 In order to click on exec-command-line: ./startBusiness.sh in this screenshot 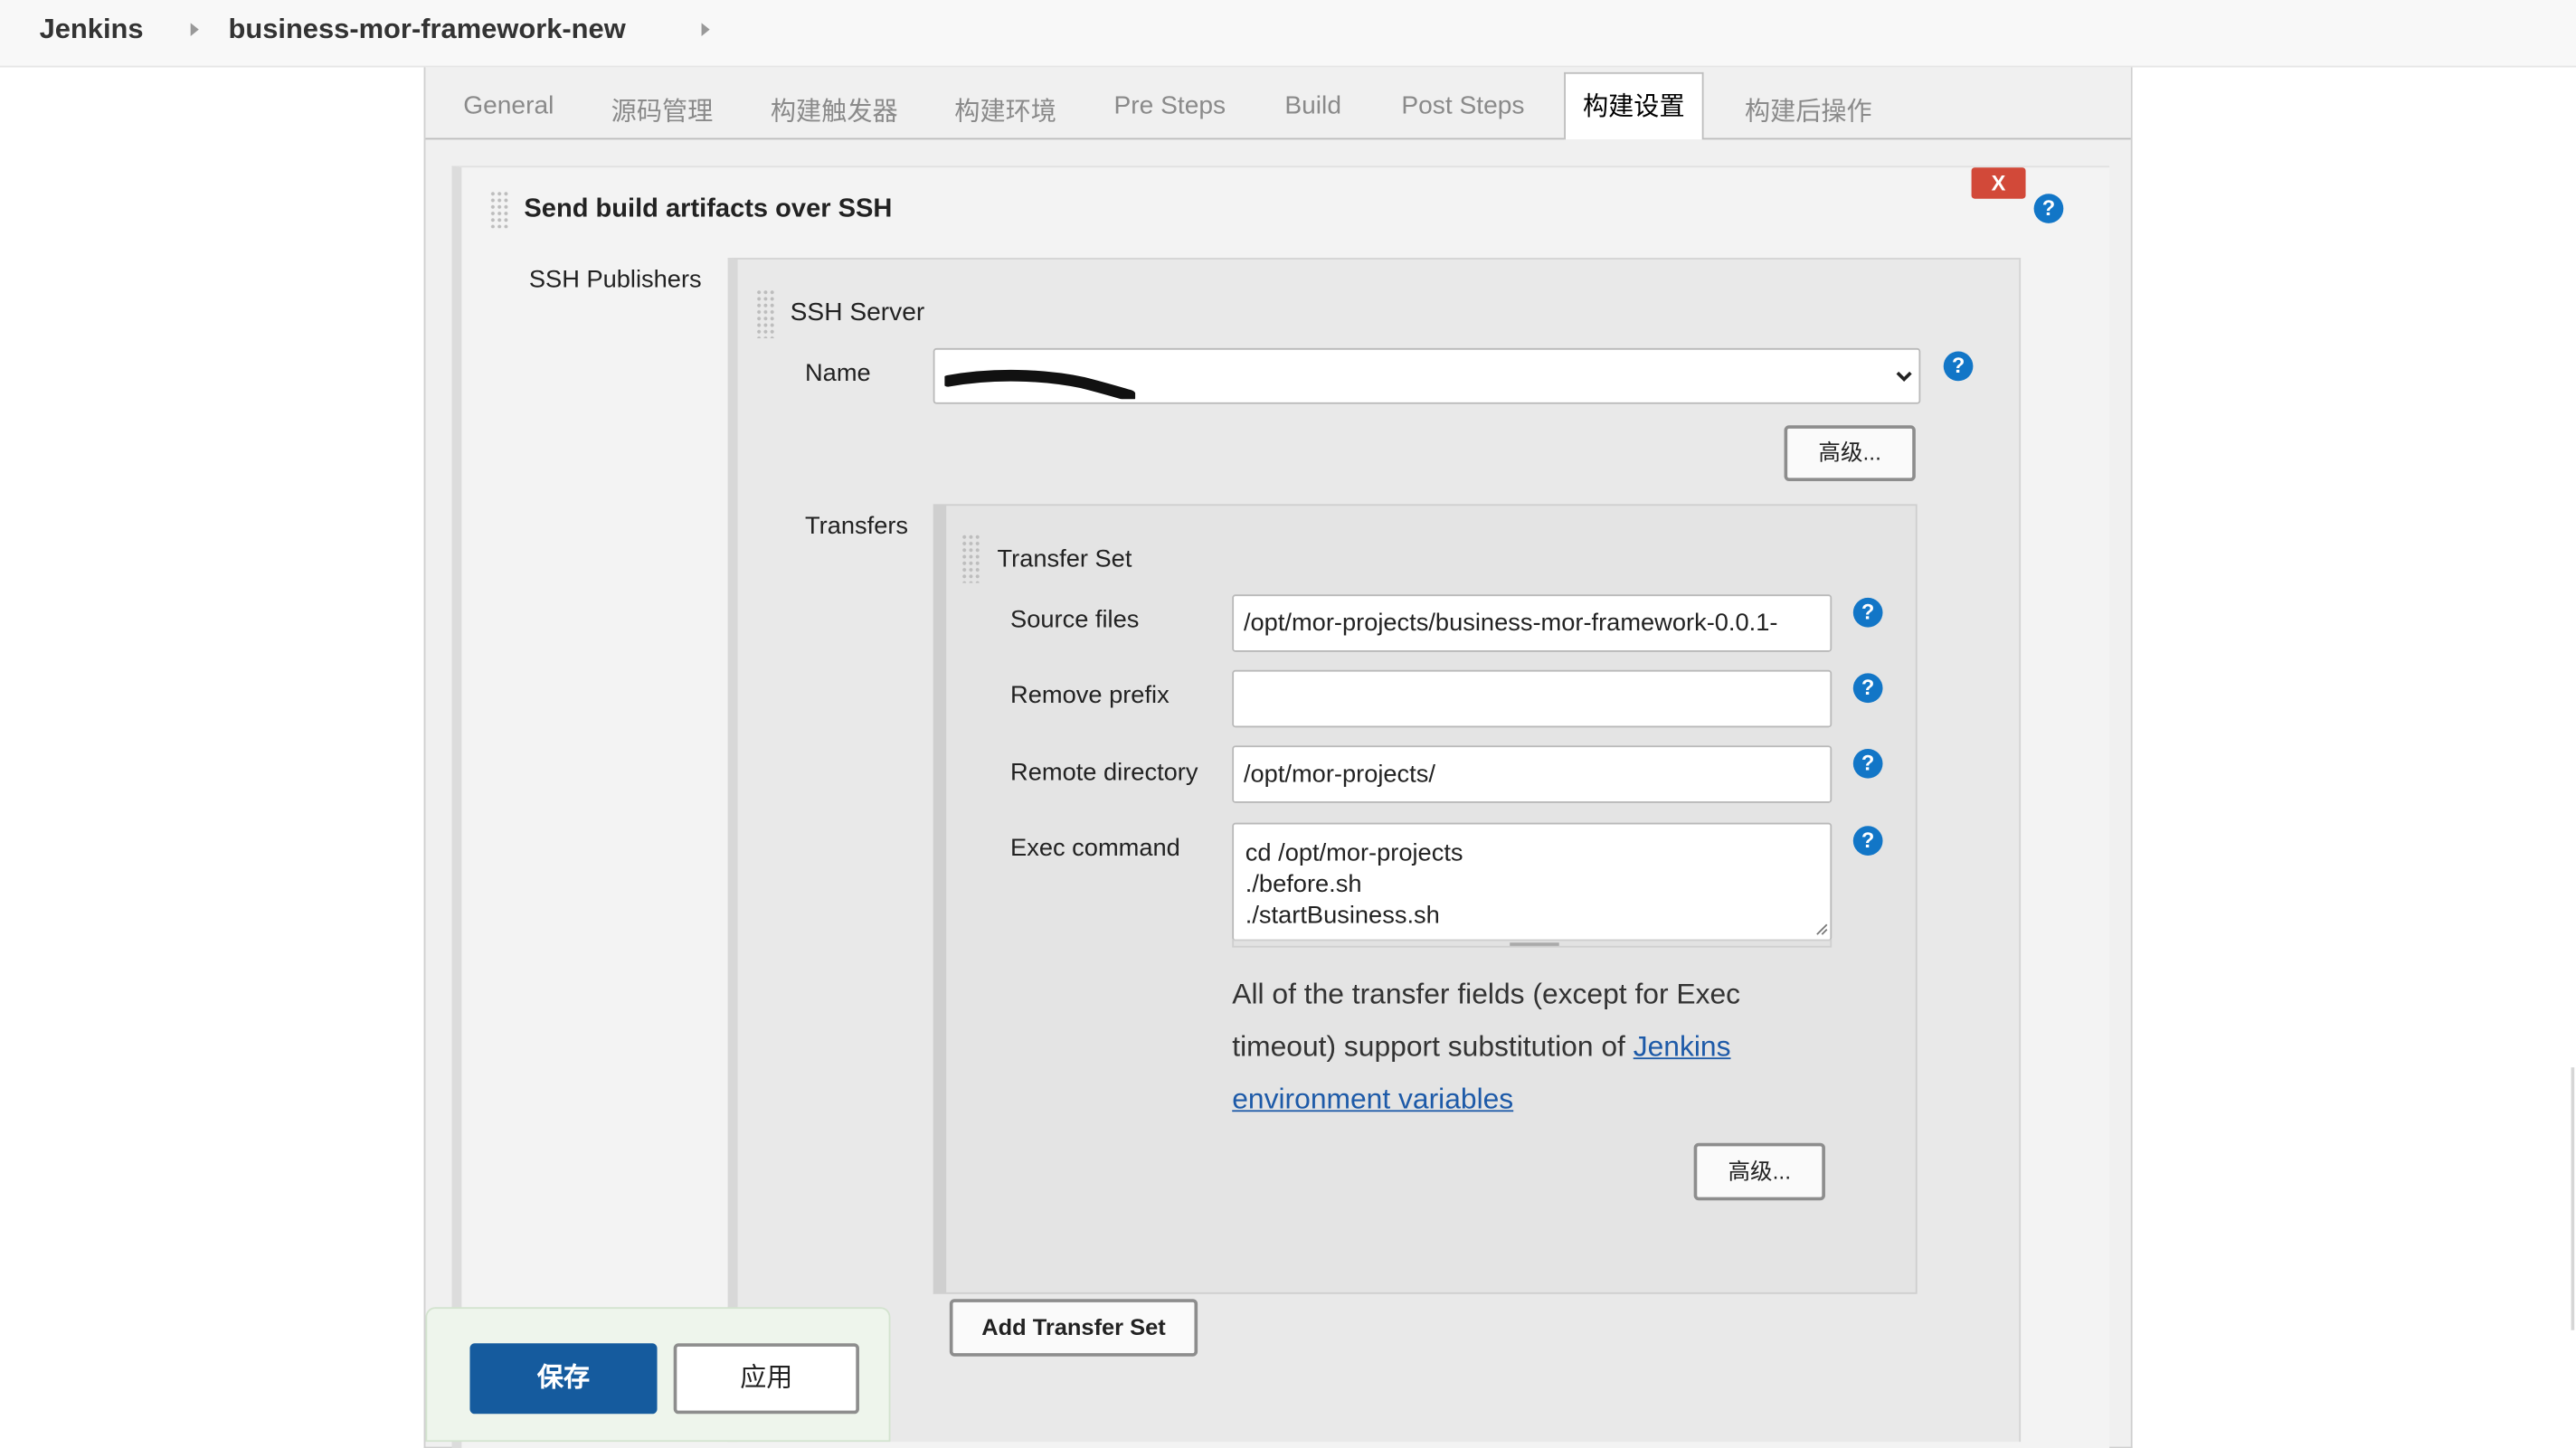, I will do `click(1342, 915)`.